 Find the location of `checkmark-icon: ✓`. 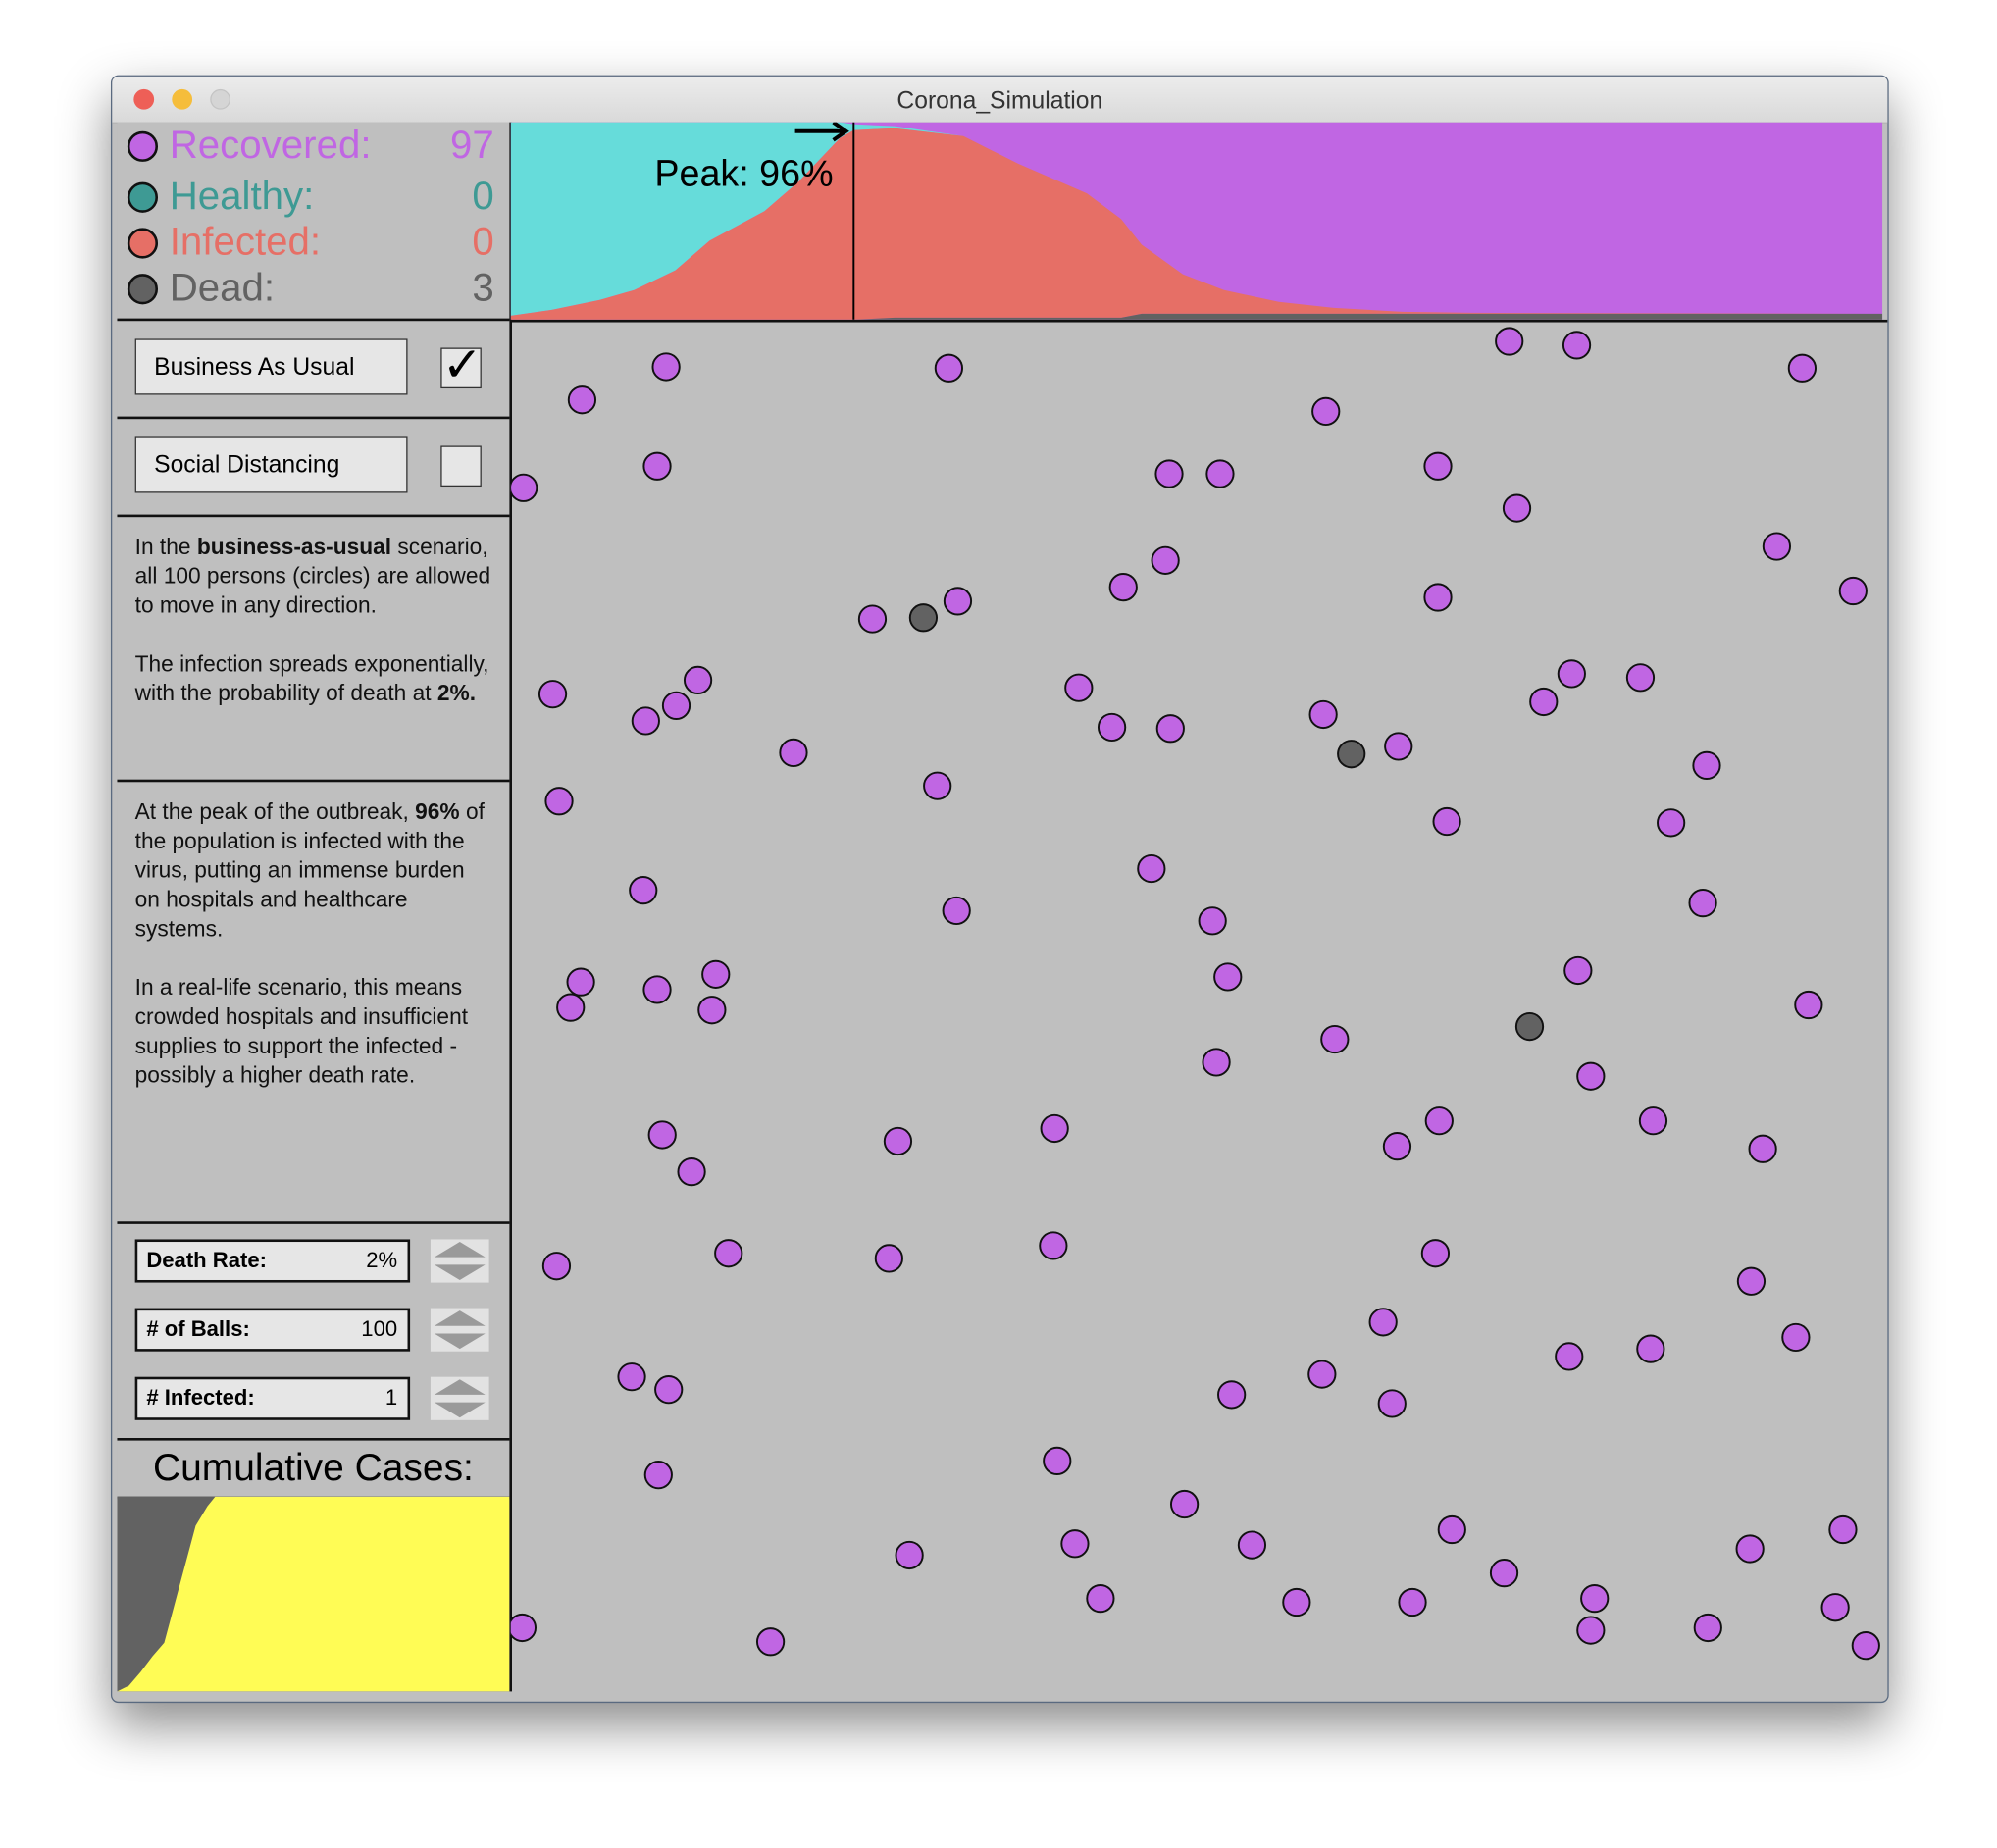

checkmark-icon: ✓ is located at coordinates (462, 365).